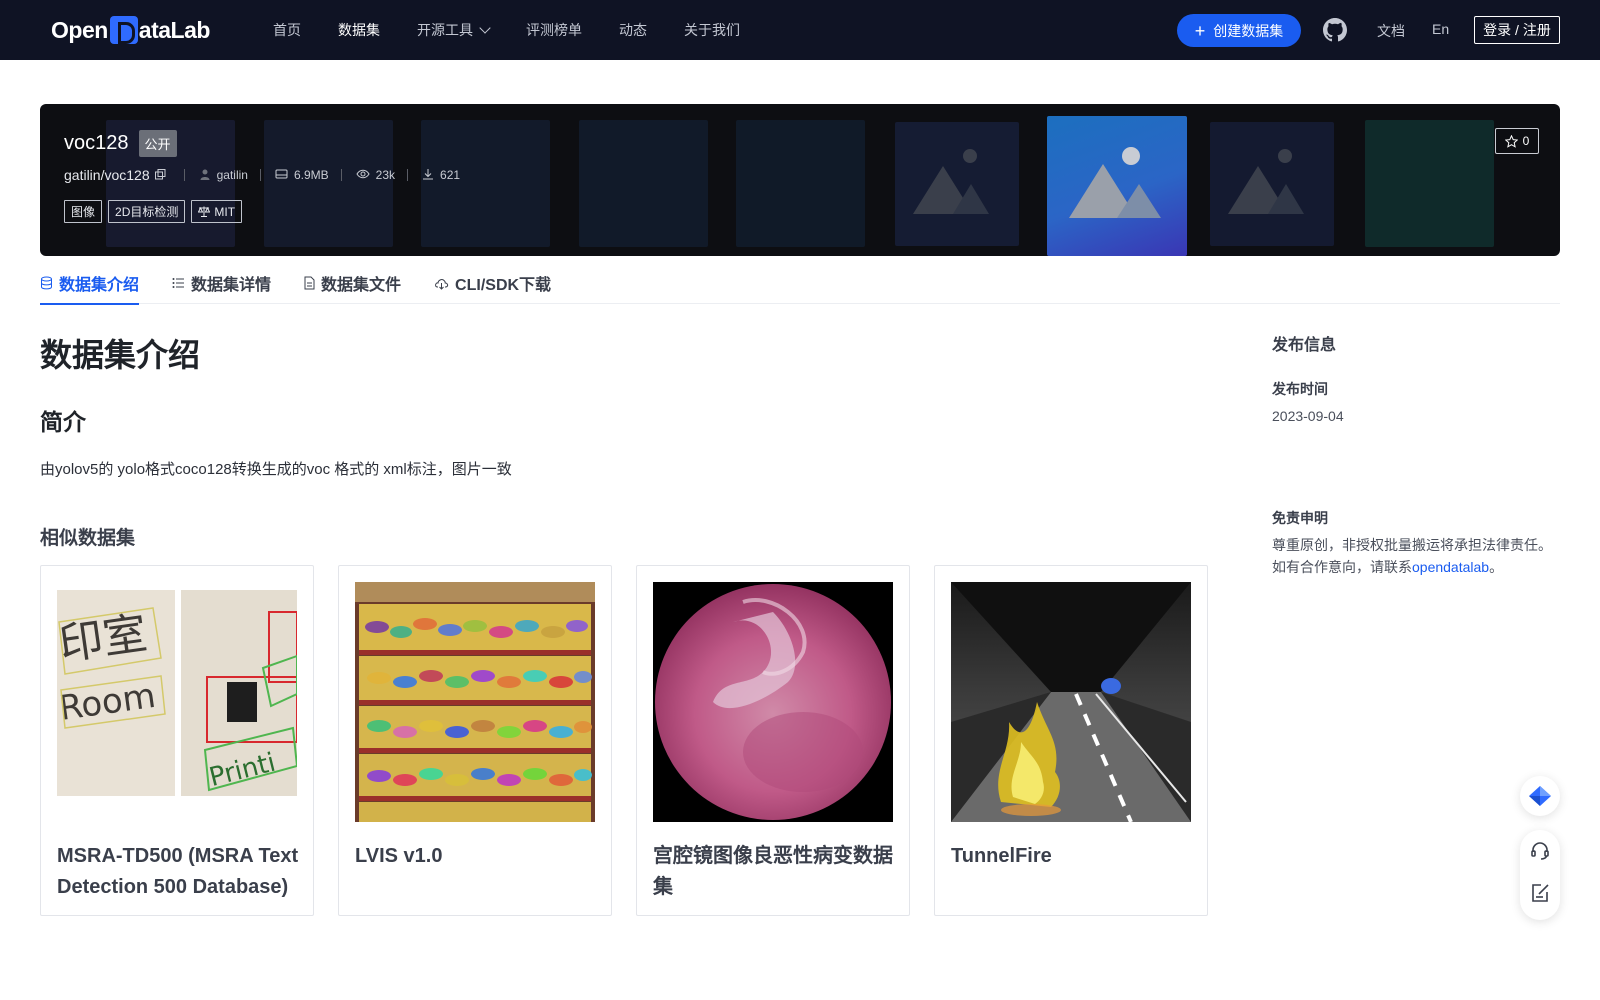 The width and height of the screenshot is (1600, 1000). I want to click on diamond-icon, so click(1540, 796).